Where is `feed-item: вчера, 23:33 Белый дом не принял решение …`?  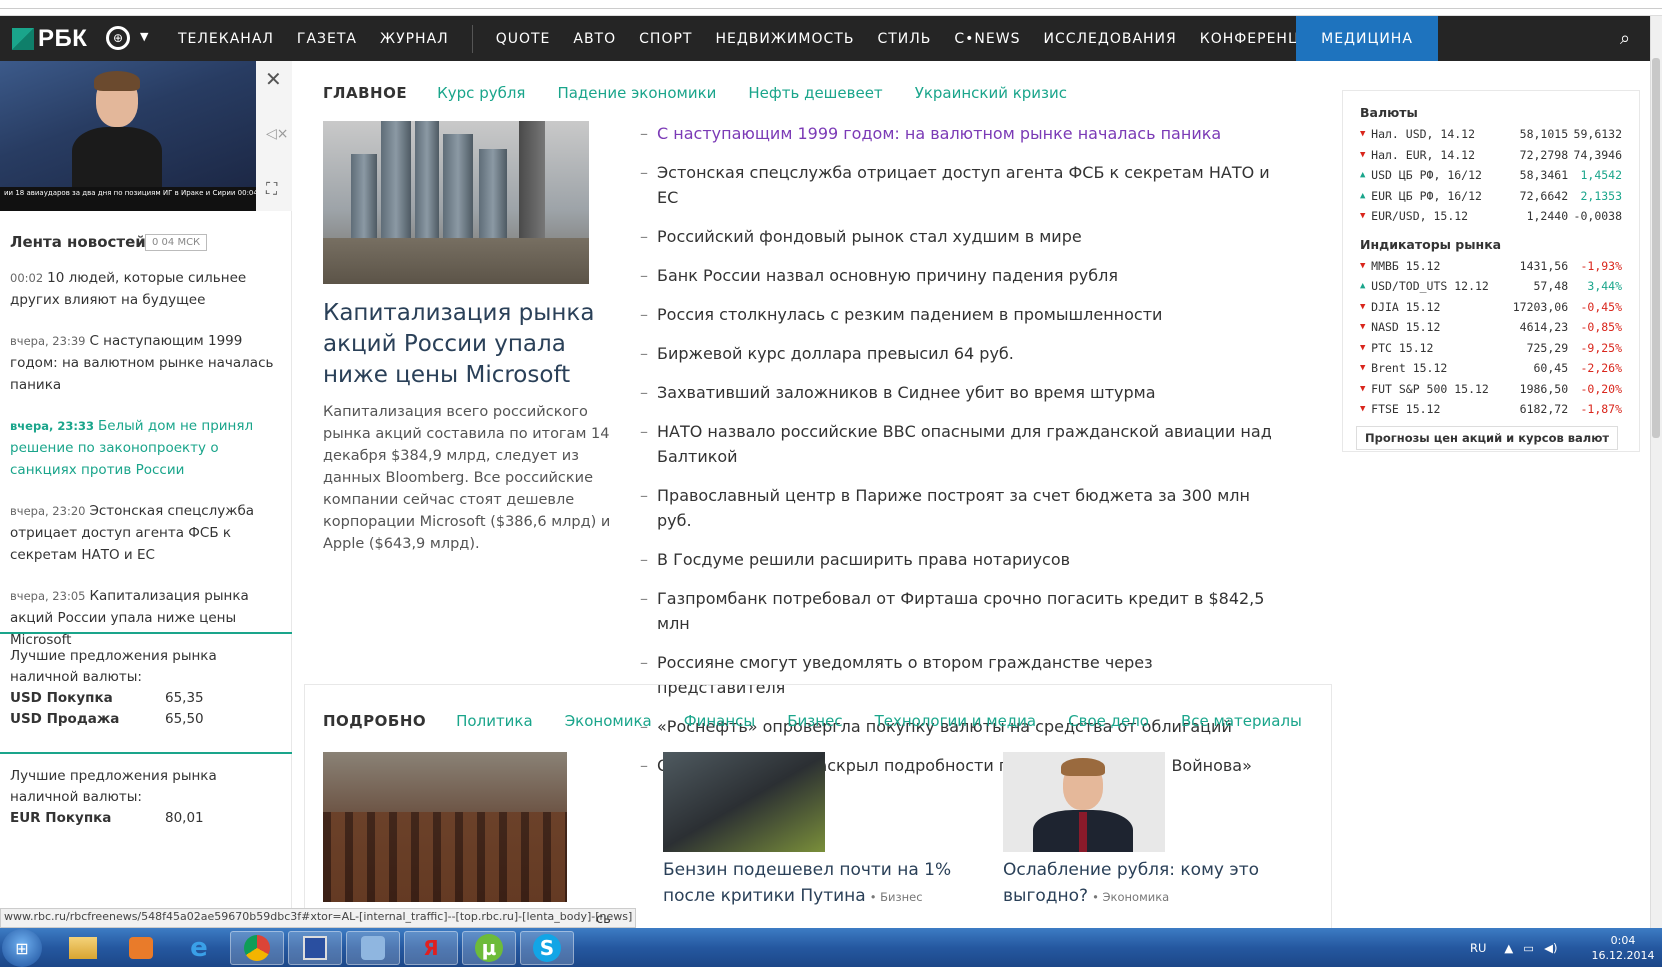
feed-item: вчера, 23:33 Белый дом не принял решение … is located at coordinates (145, 448).